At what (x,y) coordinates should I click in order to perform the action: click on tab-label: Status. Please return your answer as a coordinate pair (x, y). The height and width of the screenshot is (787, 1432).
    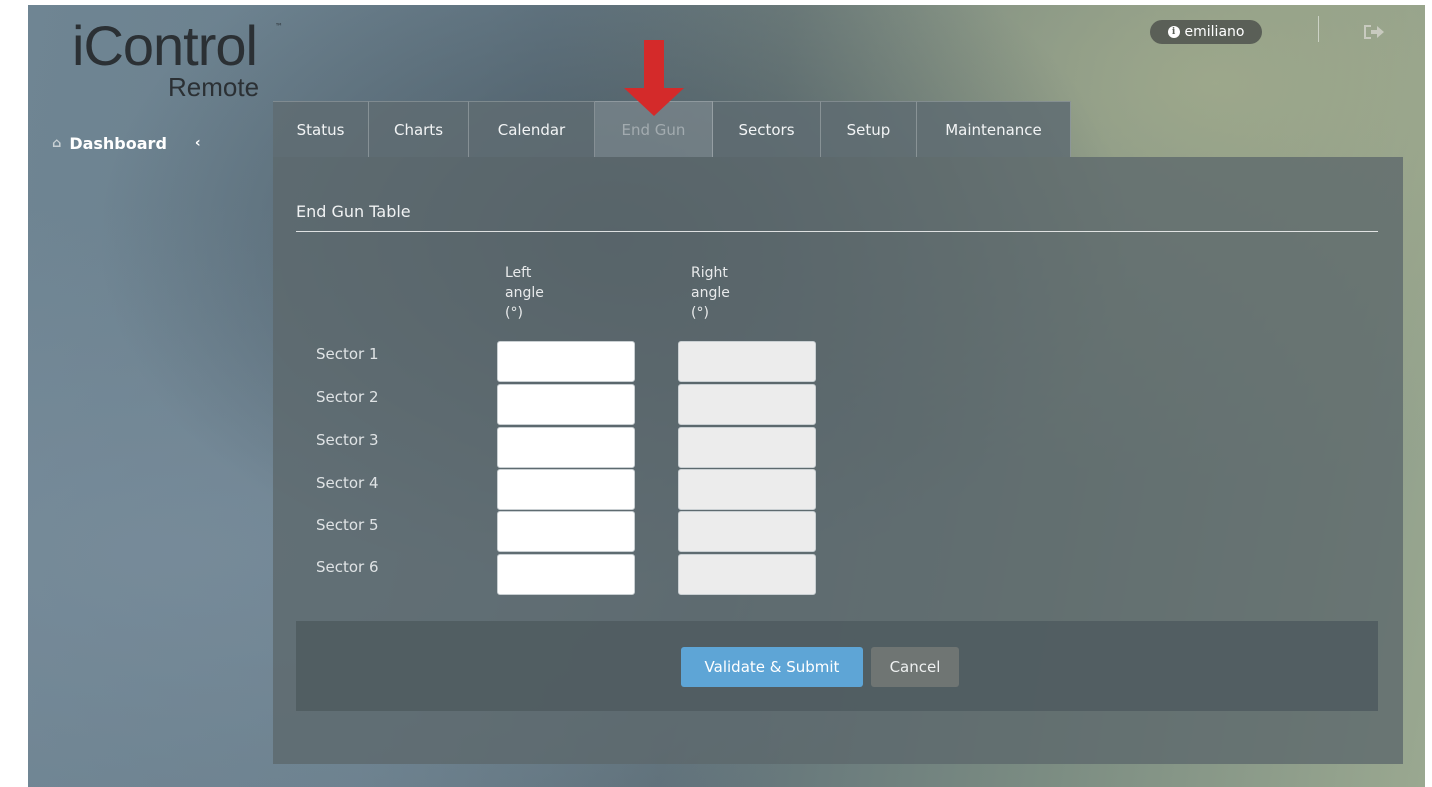
    Looking at the image, I should click on (320, 129).